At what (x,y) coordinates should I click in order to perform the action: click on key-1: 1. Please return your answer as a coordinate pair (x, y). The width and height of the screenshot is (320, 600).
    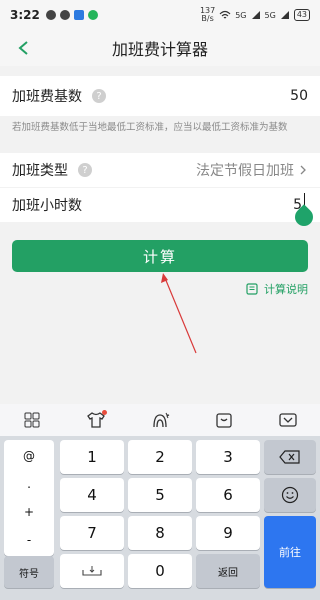
    Looking at the image, I should click on (92, 457).